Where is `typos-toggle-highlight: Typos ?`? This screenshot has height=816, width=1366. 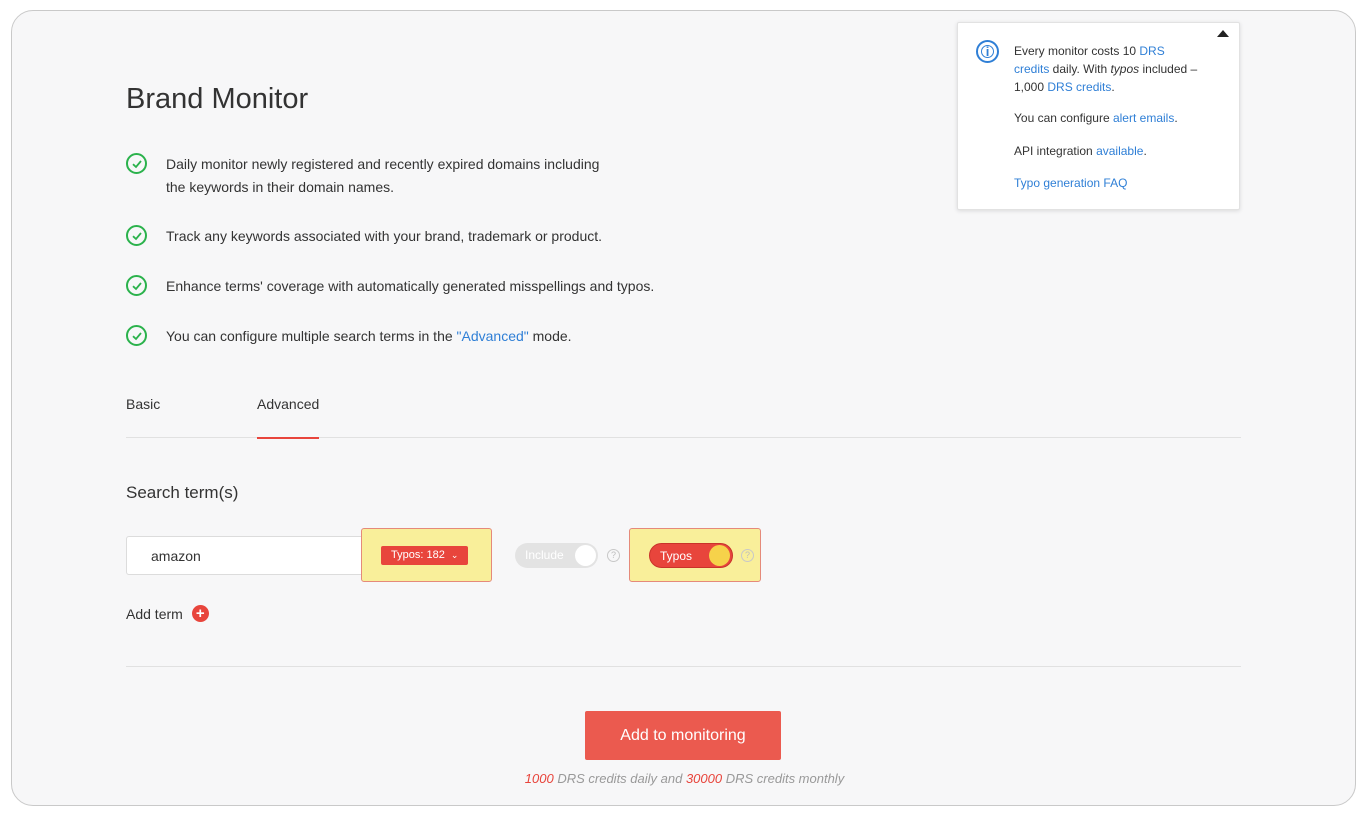 typos-toggle-highlight: Typos ? is located at coordinates (695, 555).